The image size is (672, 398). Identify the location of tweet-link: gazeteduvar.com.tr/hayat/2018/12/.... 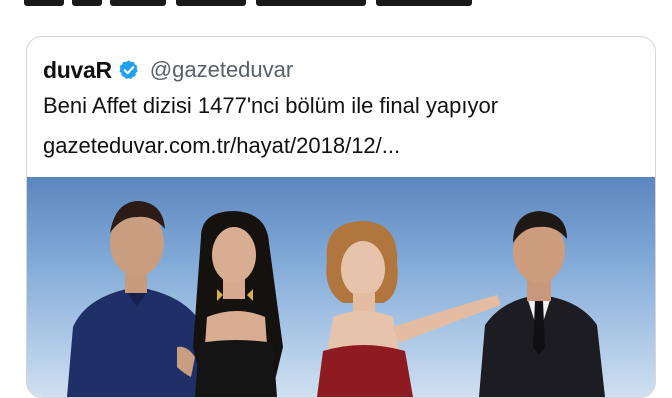
(221, 146).